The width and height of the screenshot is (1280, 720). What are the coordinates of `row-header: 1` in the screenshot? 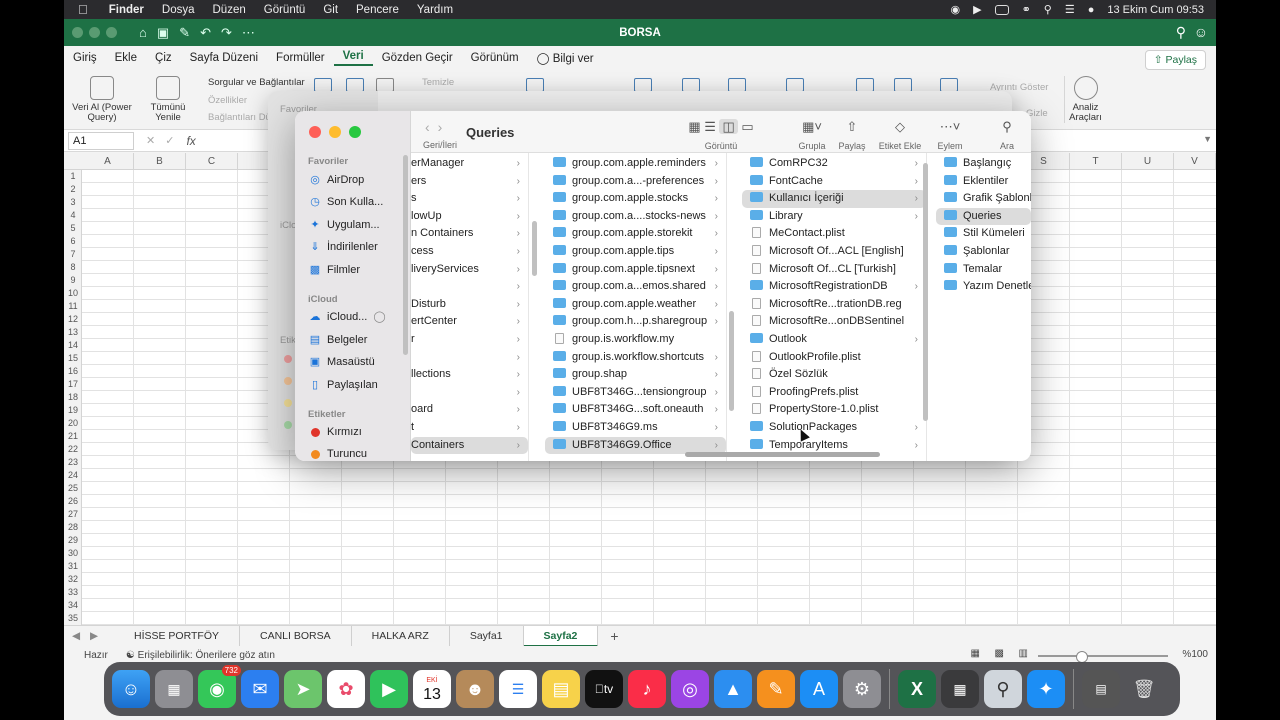 It's located at (73, 176).